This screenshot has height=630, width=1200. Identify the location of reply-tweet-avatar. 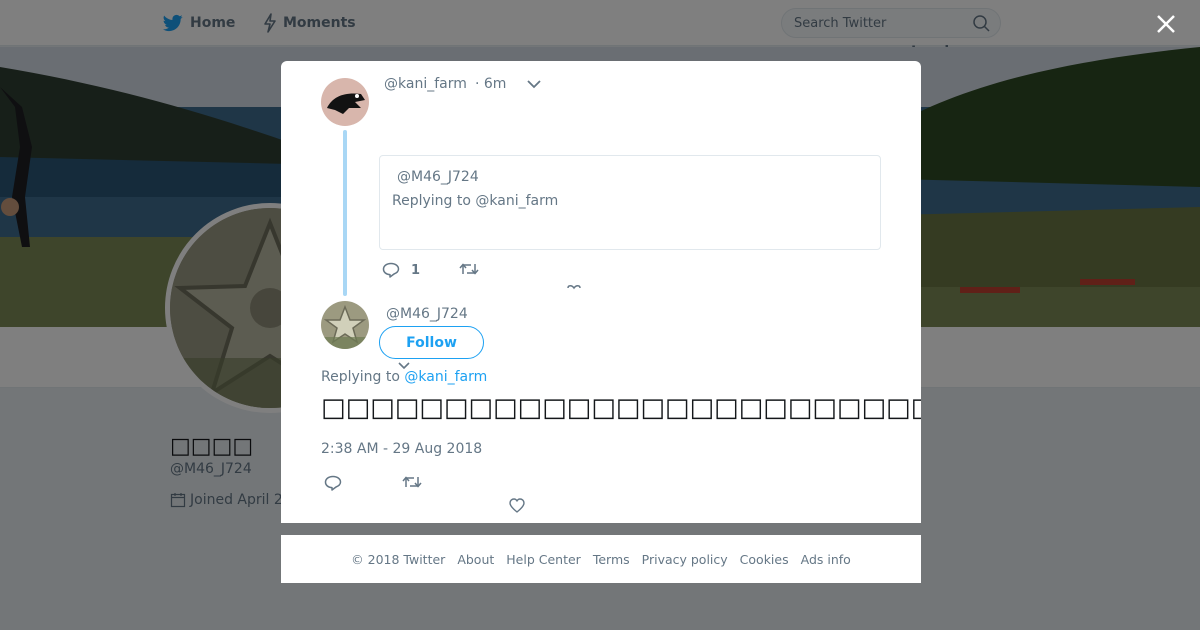
(345, 325).